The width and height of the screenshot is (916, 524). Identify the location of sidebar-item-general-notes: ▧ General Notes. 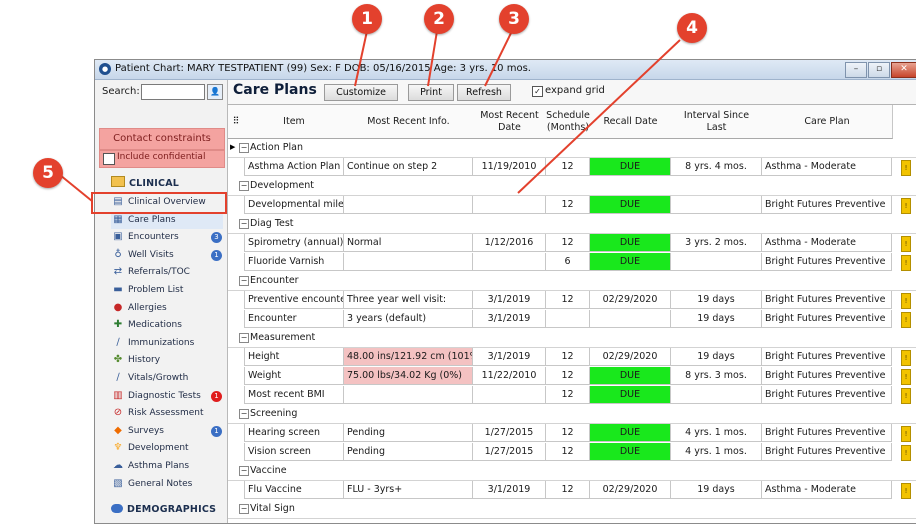
(167, 485).